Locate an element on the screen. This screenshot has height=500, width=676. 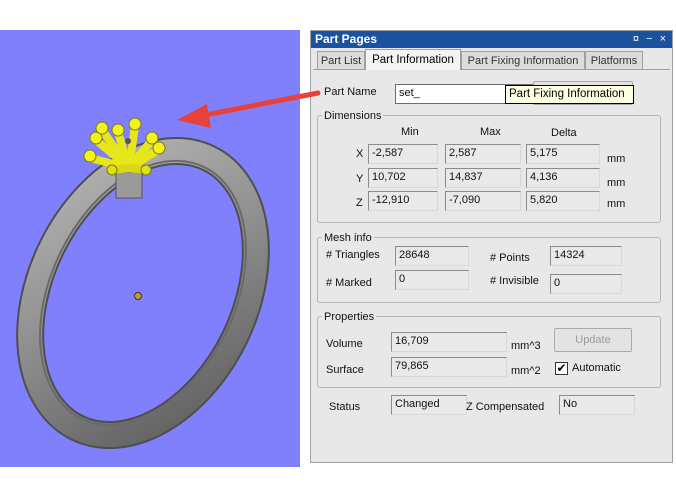
surface-unit: mm^2 is located at coordinates (526, 371).